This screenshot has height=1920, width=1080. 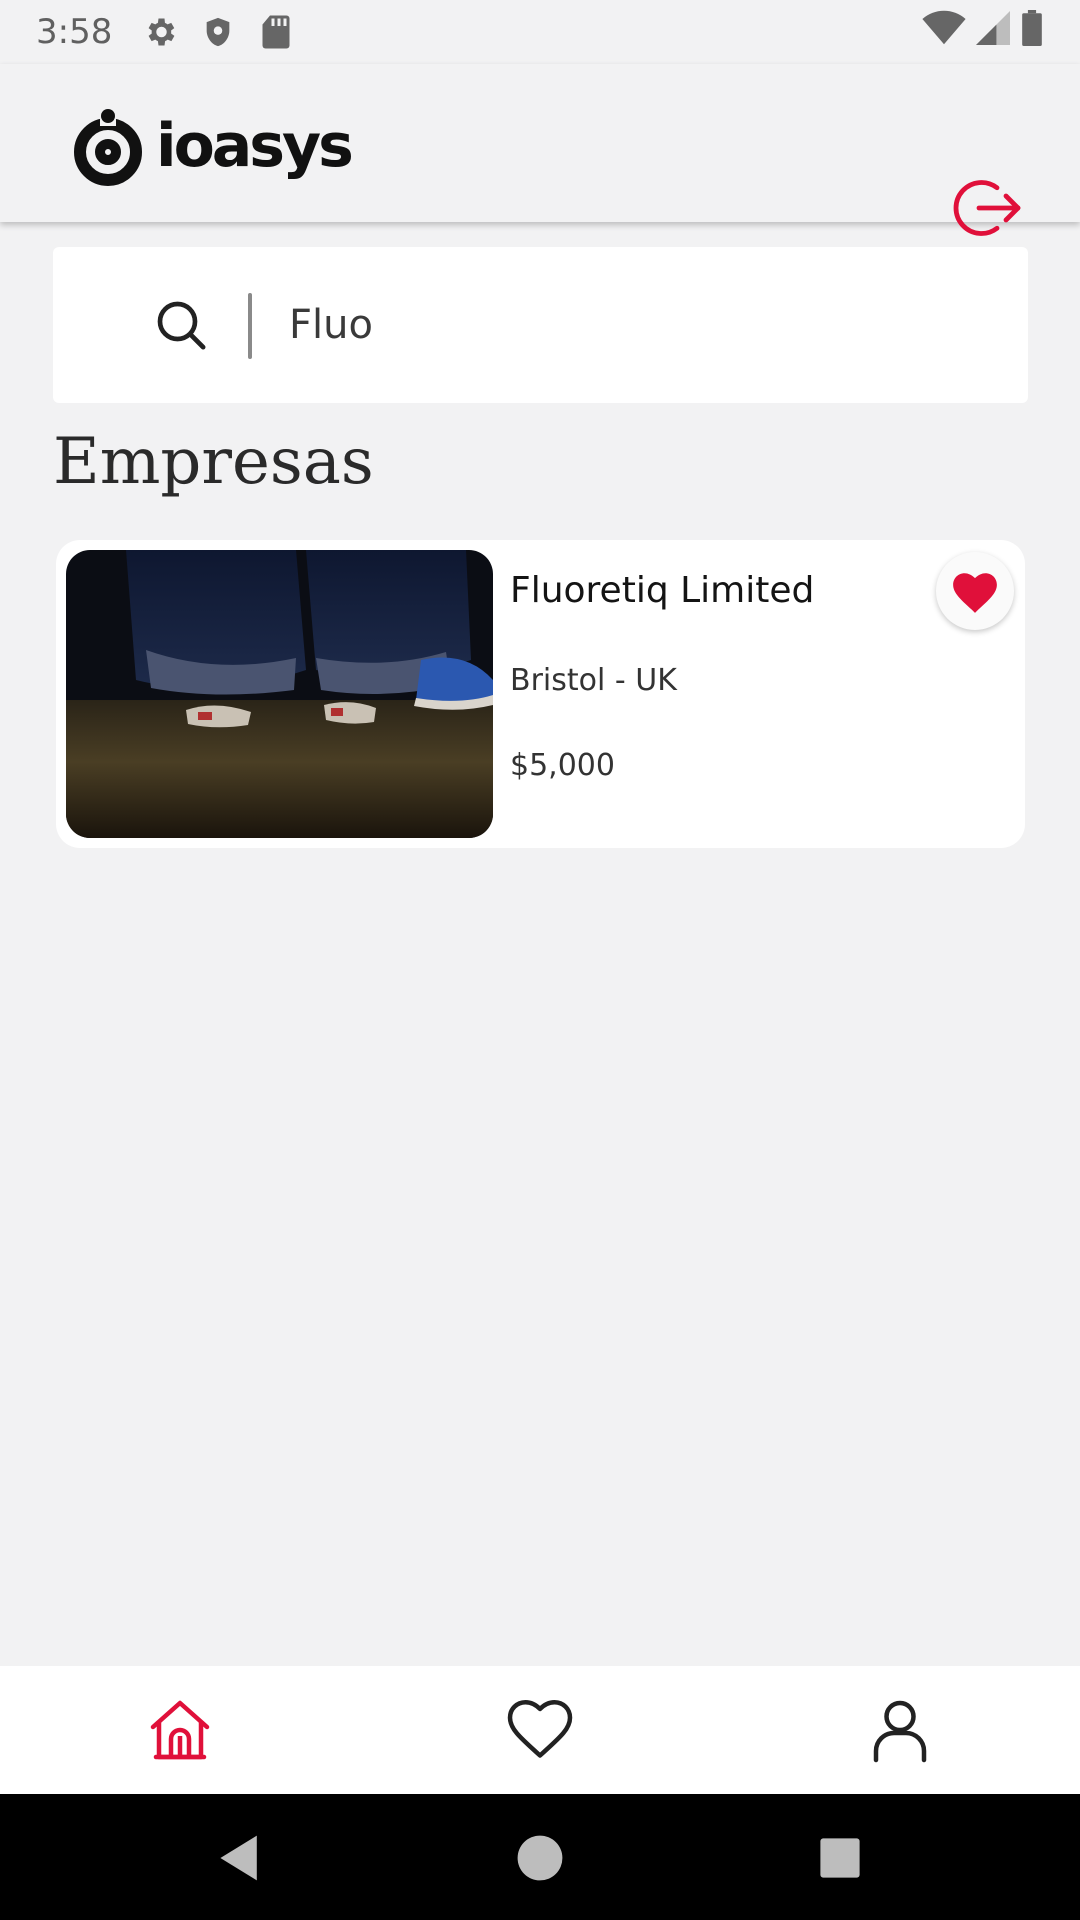 I want to click on status-right, so click(x=983, y=32).